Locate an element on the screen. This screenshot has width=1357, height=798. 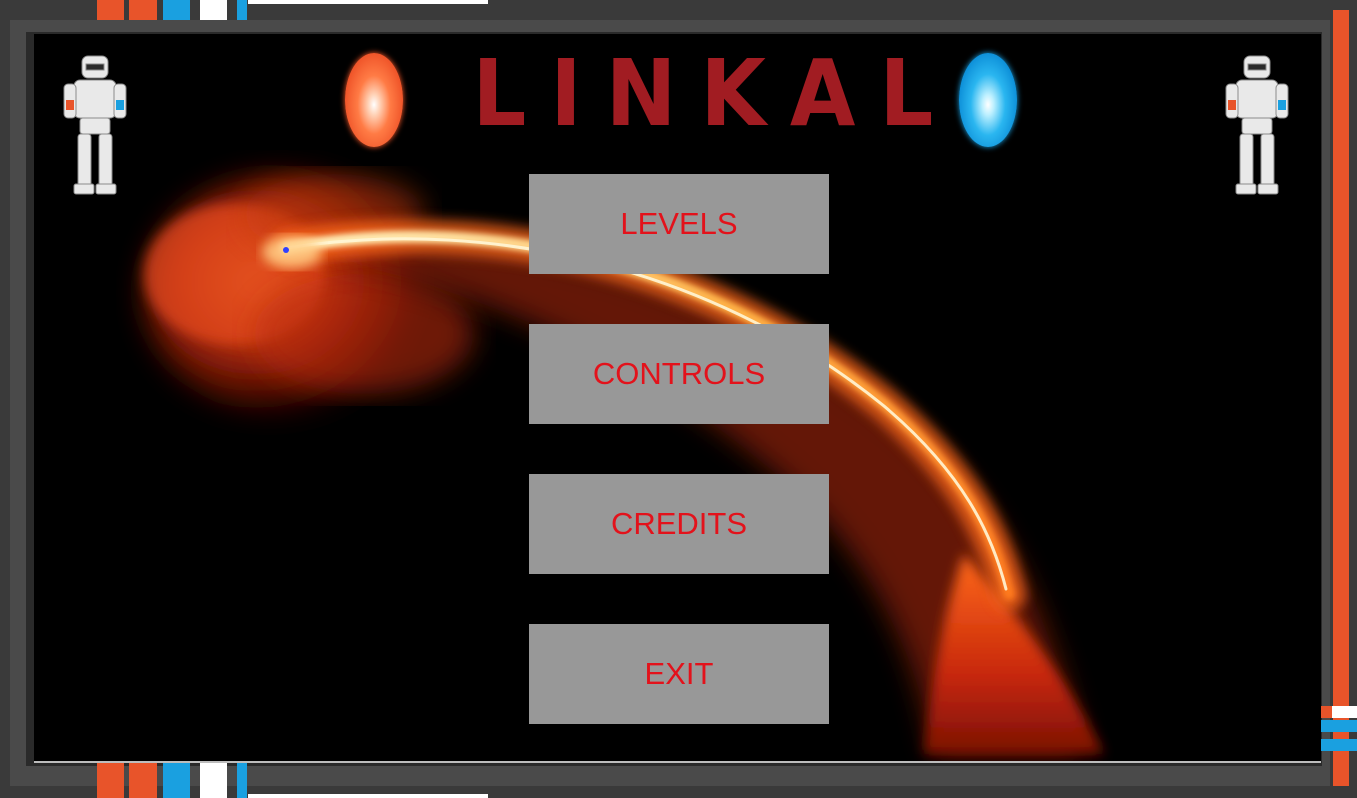
blue-portal-icon is located at coordinates (988, 100).